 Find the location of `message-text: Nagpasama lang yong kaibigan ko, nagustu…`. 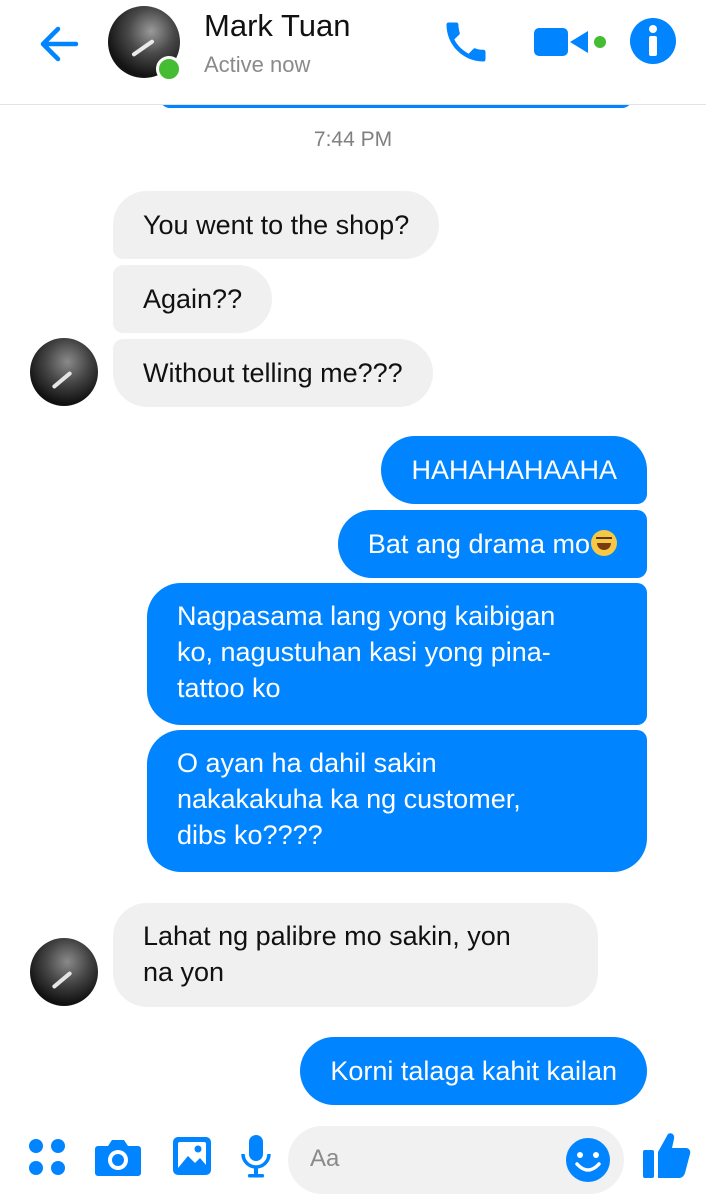

message-text: Nagpasama lang yong kaibigan ko, nagustu… is located at coordinates (366, 652).